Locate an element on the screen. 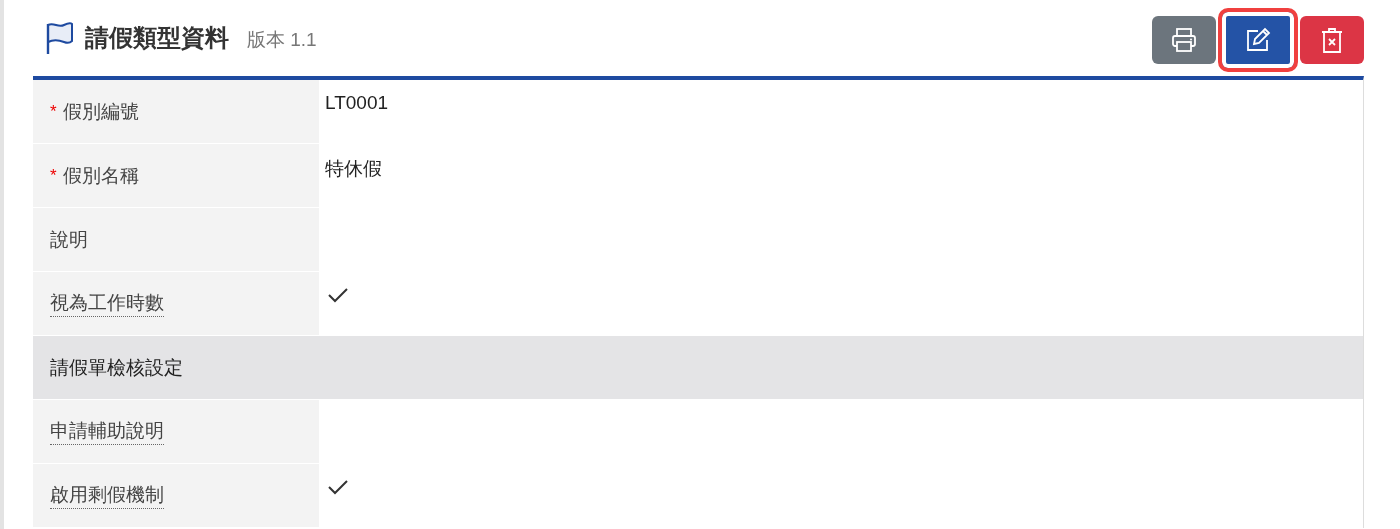 Image resolution: width=1400 pixels, height=529 pixels. field-label: 假別名稱 is located at coordinates (100, 175).